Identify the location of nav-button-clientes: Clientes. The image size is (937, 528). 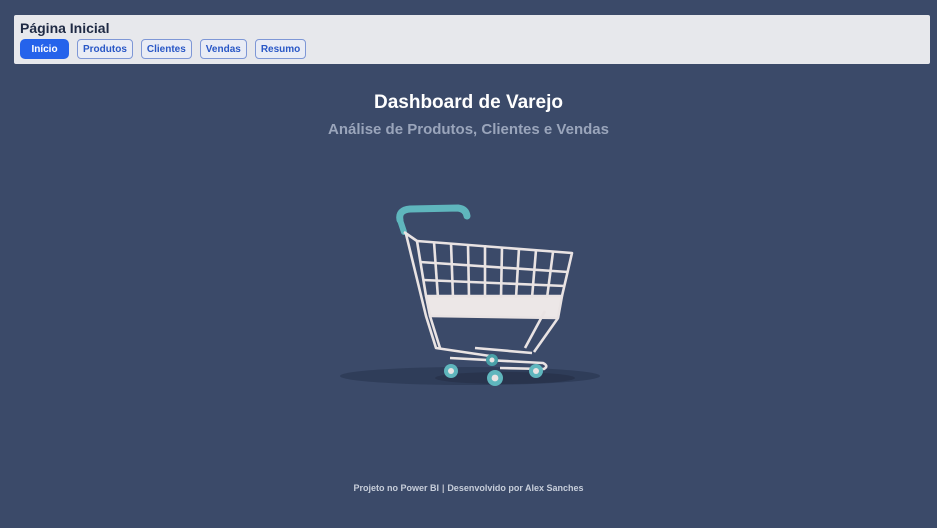
(166, 49).